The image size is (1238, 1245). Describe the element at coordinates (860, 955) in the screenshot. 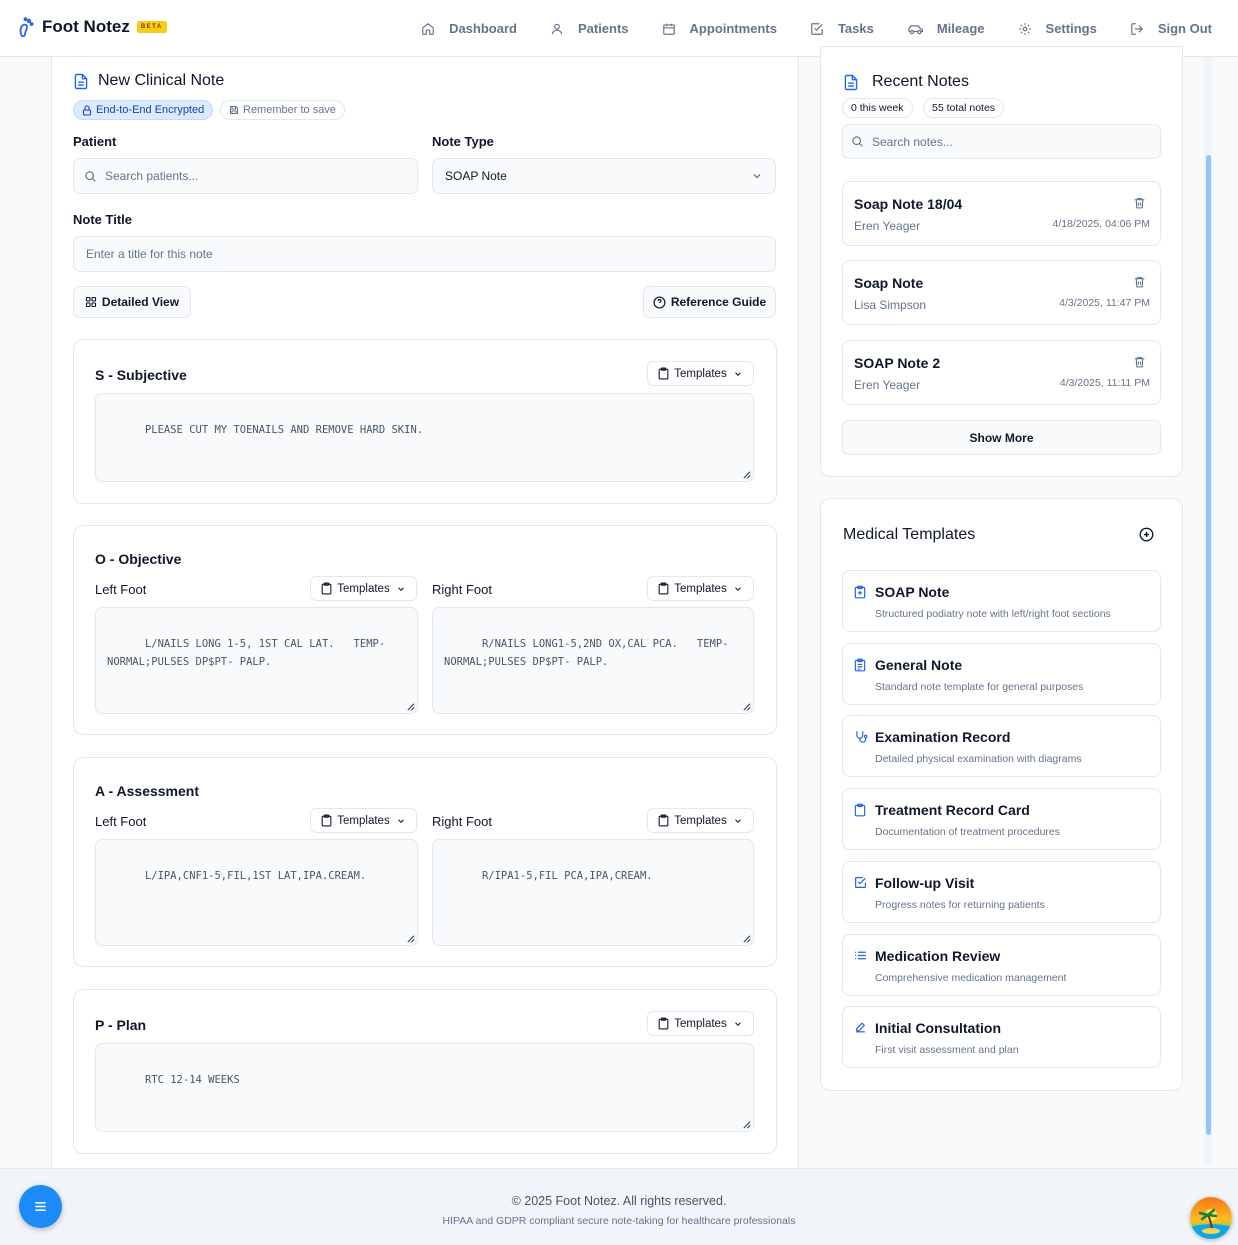

I see `list-icon` at that location.